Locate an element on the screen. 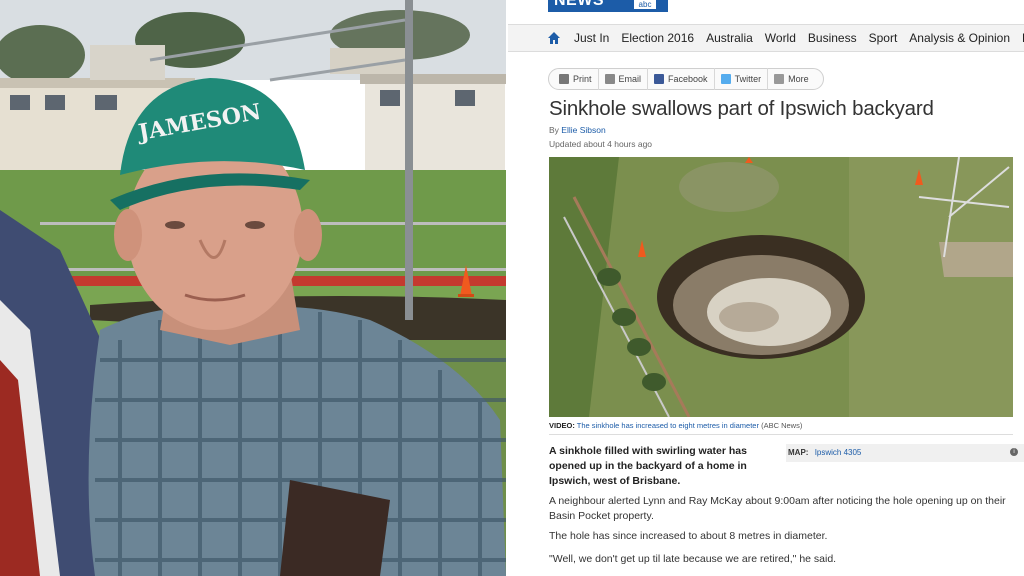 The height and width of the screenshot is (576, 1024). email-button: Email is located at coordinates (624, 79).